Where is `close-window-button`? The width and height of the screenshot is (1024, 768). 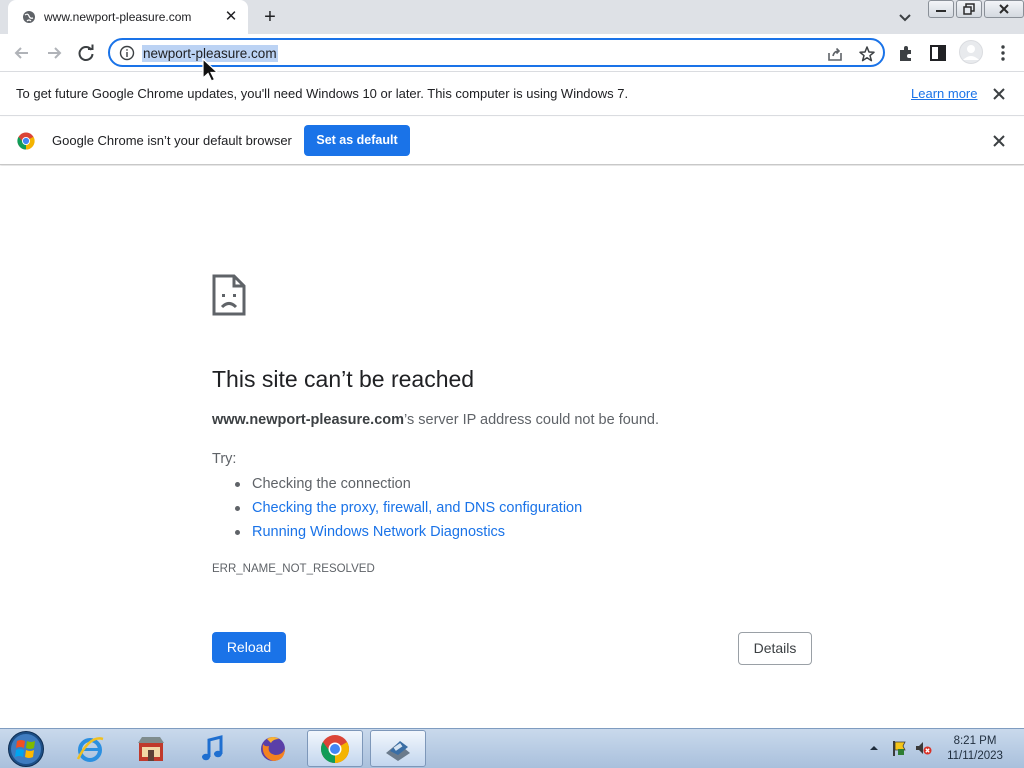 close-window-button is located at coordinates (1004, 9).